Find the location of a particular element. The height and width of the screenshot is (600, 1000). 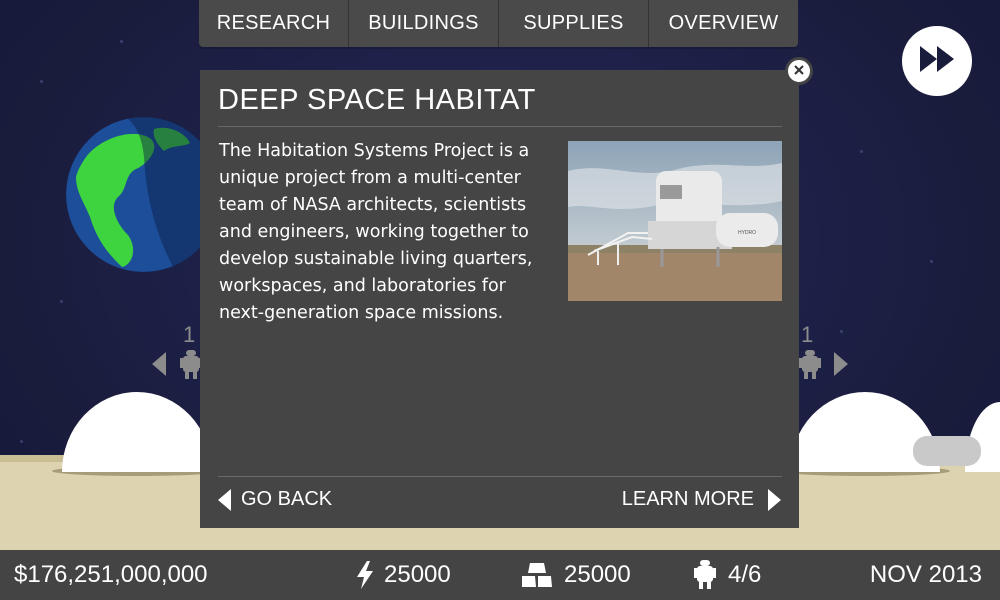

energy-value: 25000 is located at coordinates (417, 574).